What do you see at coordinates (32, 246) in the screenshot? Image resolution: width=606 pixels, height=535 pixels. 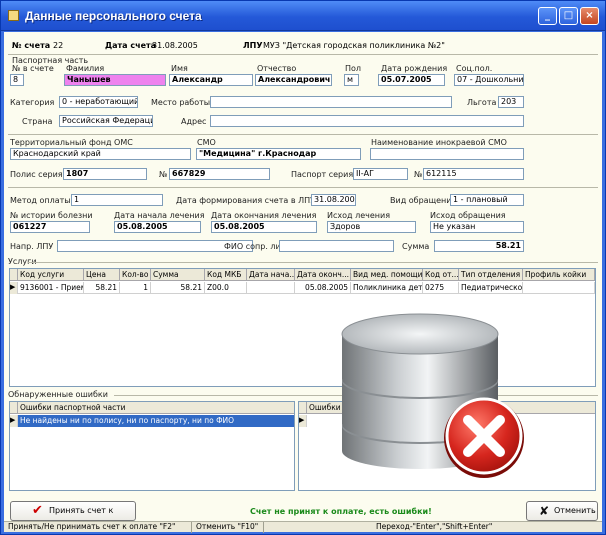 I see `referral-label: Напр. ЛПУ` at bounding box center [32, 246].